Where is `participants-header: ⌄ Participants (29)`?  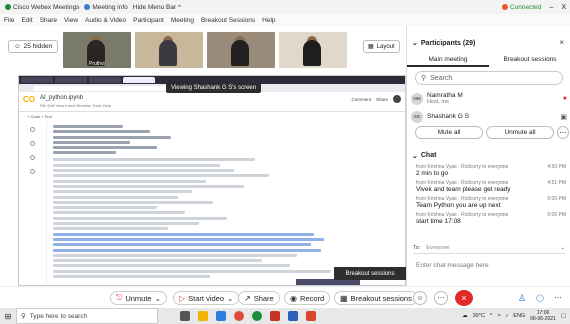 participants-header: ⌄ Participants (29) is located at coordinates (443, 43).